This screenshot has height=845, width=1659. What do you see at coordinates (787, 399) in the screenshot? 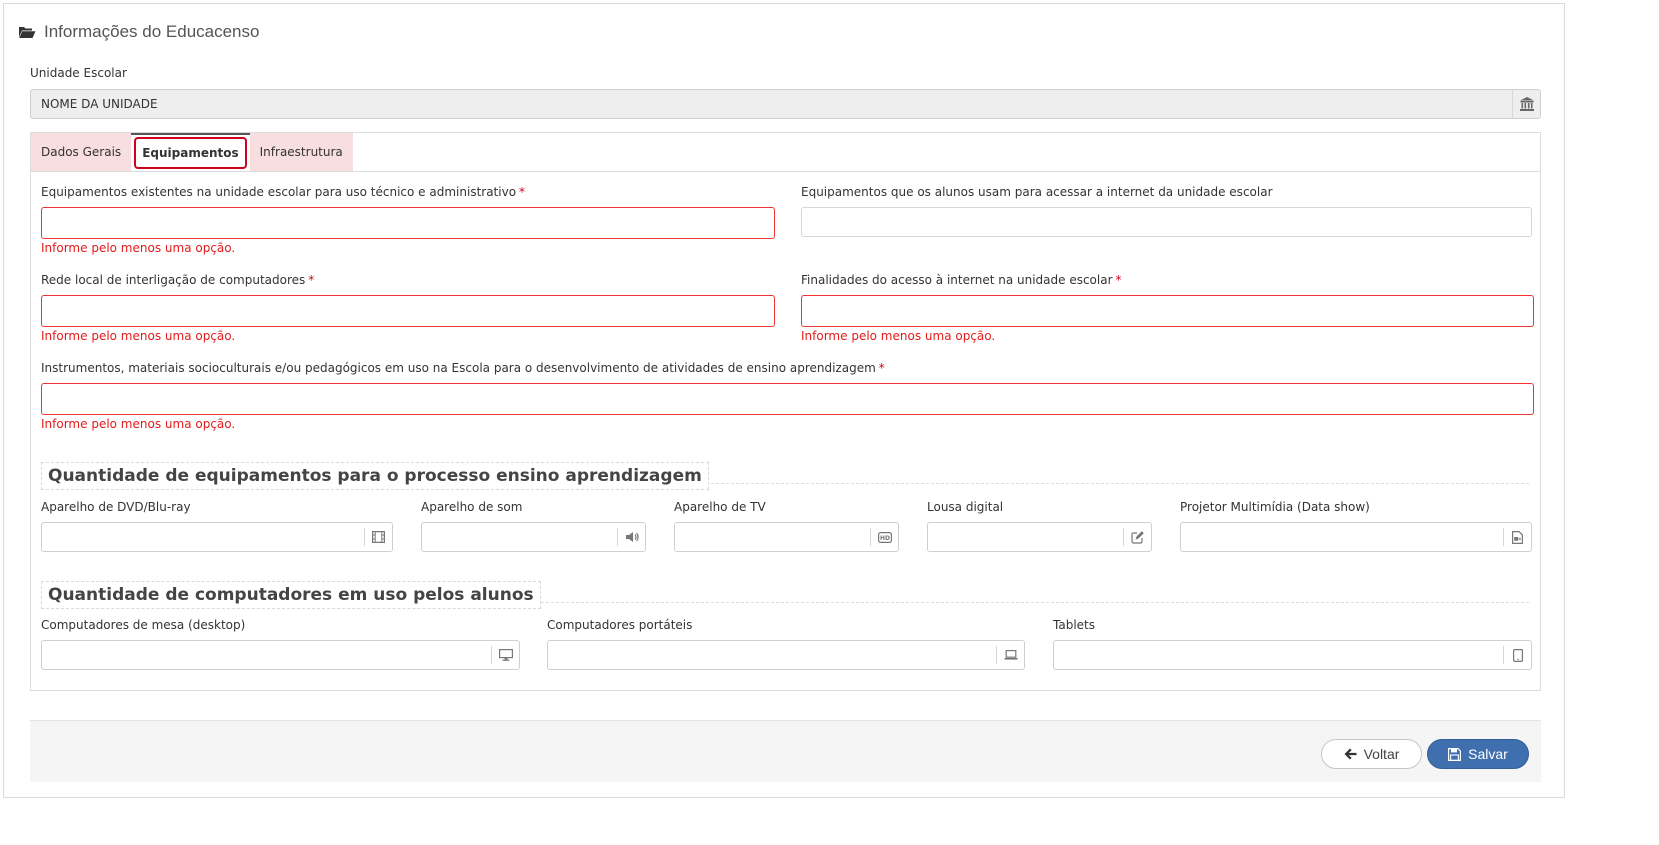
I see `instruments-select` at bounding box center [787, 399].